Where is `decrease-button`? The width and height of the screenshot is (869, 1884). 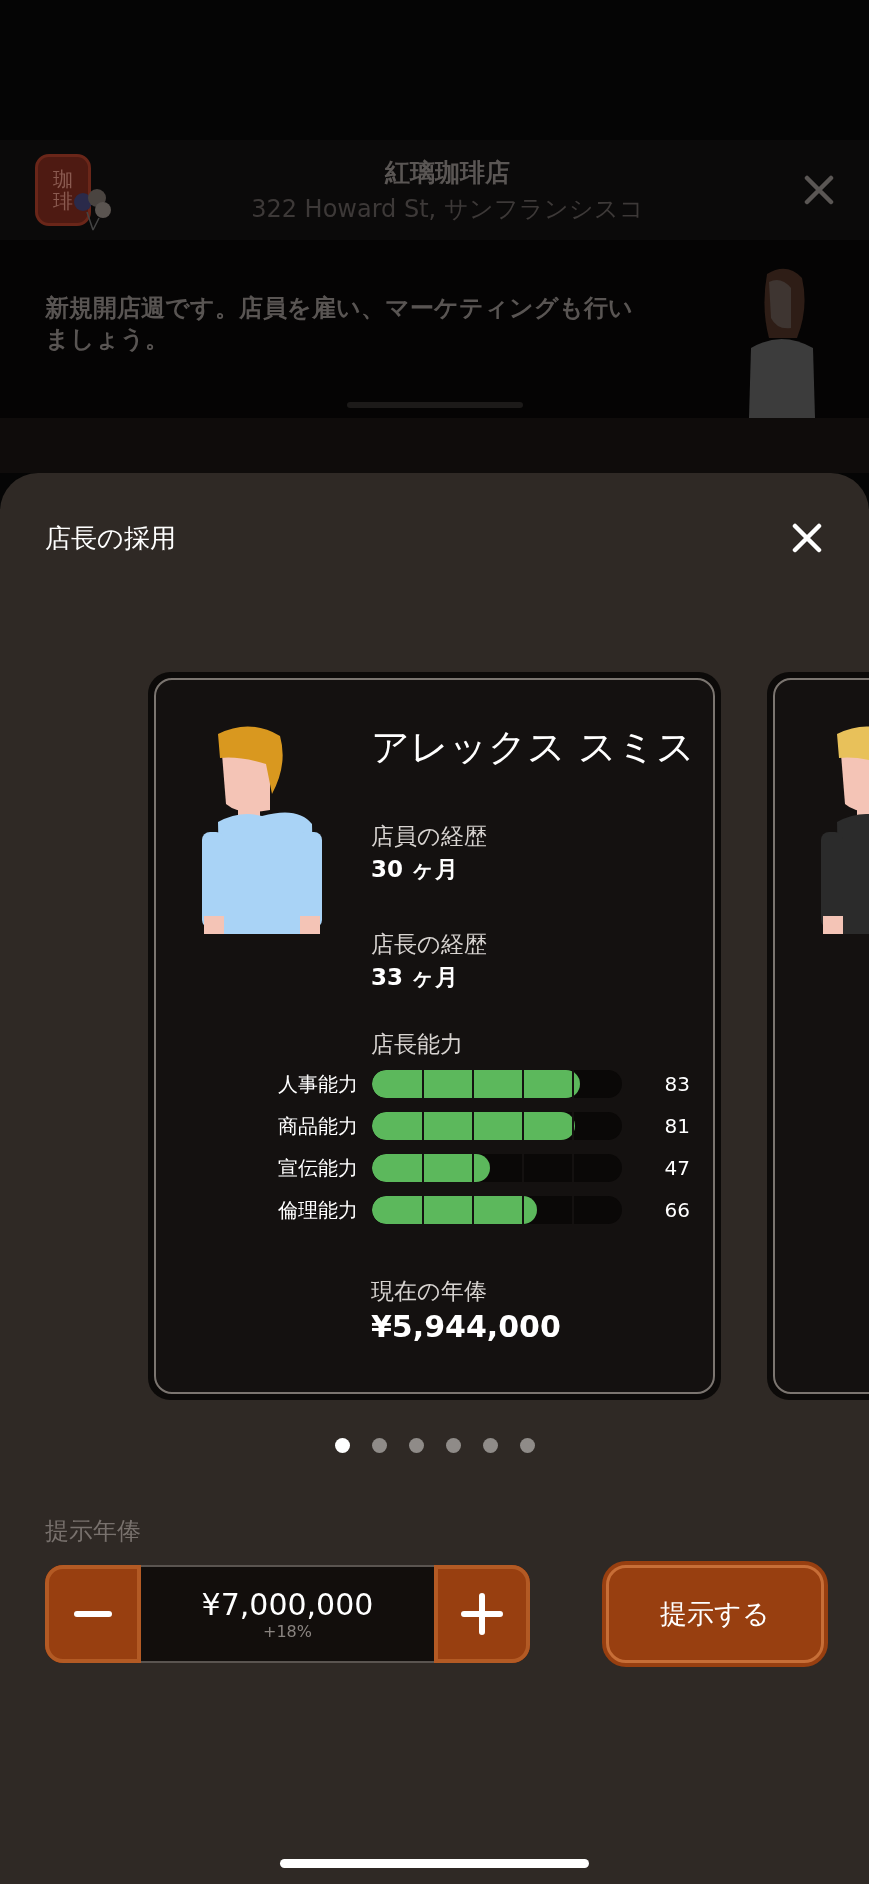
decrease-button is located at coordinates (93, 1614).